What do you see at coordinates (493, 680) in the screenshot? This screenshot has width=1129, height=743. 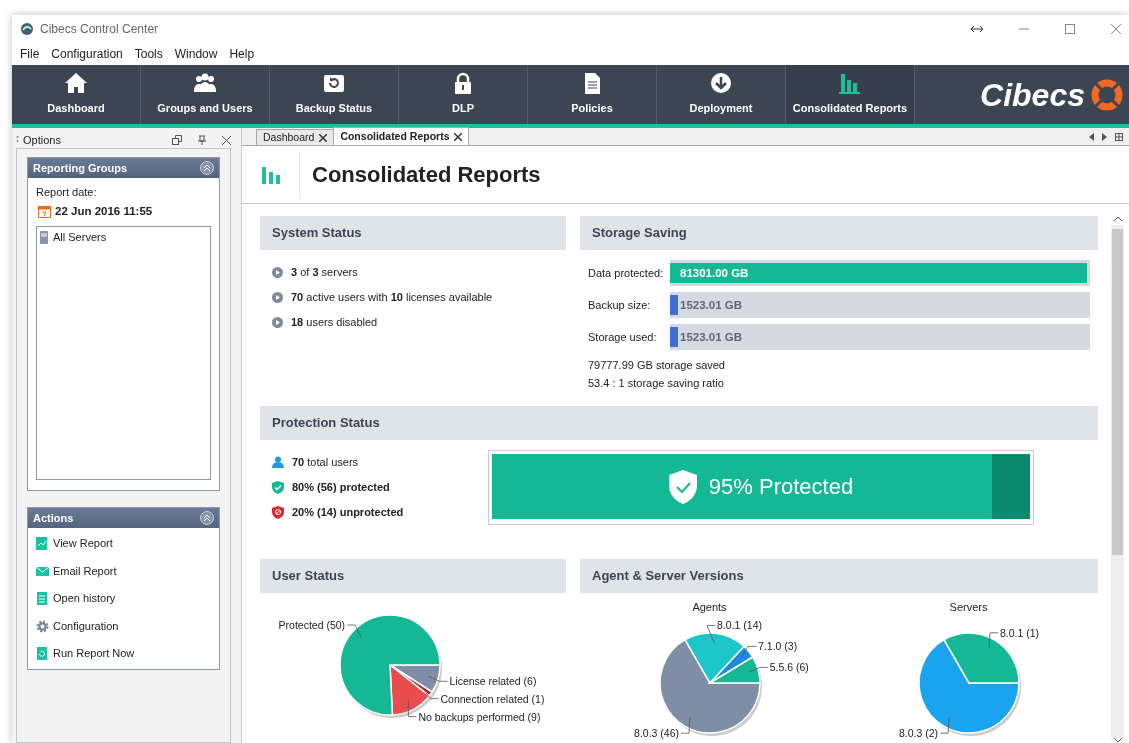 I see `slice-label: License related (6)` at bounding box center [493, 680].